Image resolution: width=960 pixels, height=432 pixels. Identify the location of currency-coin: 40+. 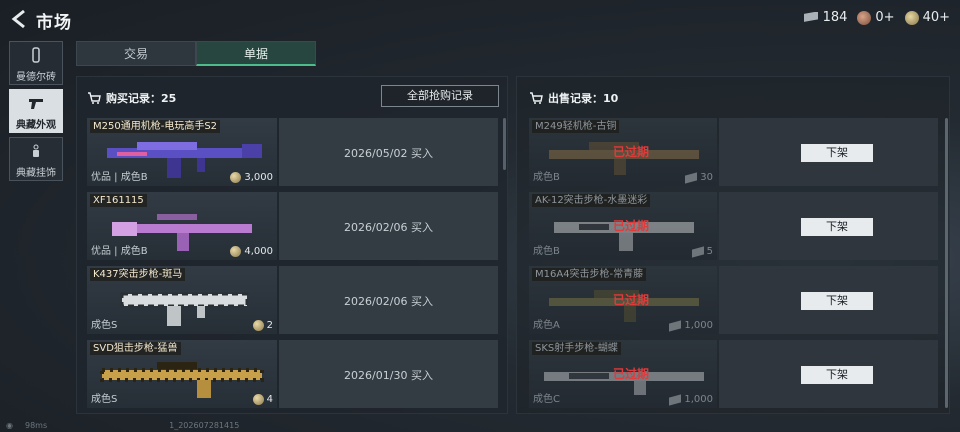
(927, 17).